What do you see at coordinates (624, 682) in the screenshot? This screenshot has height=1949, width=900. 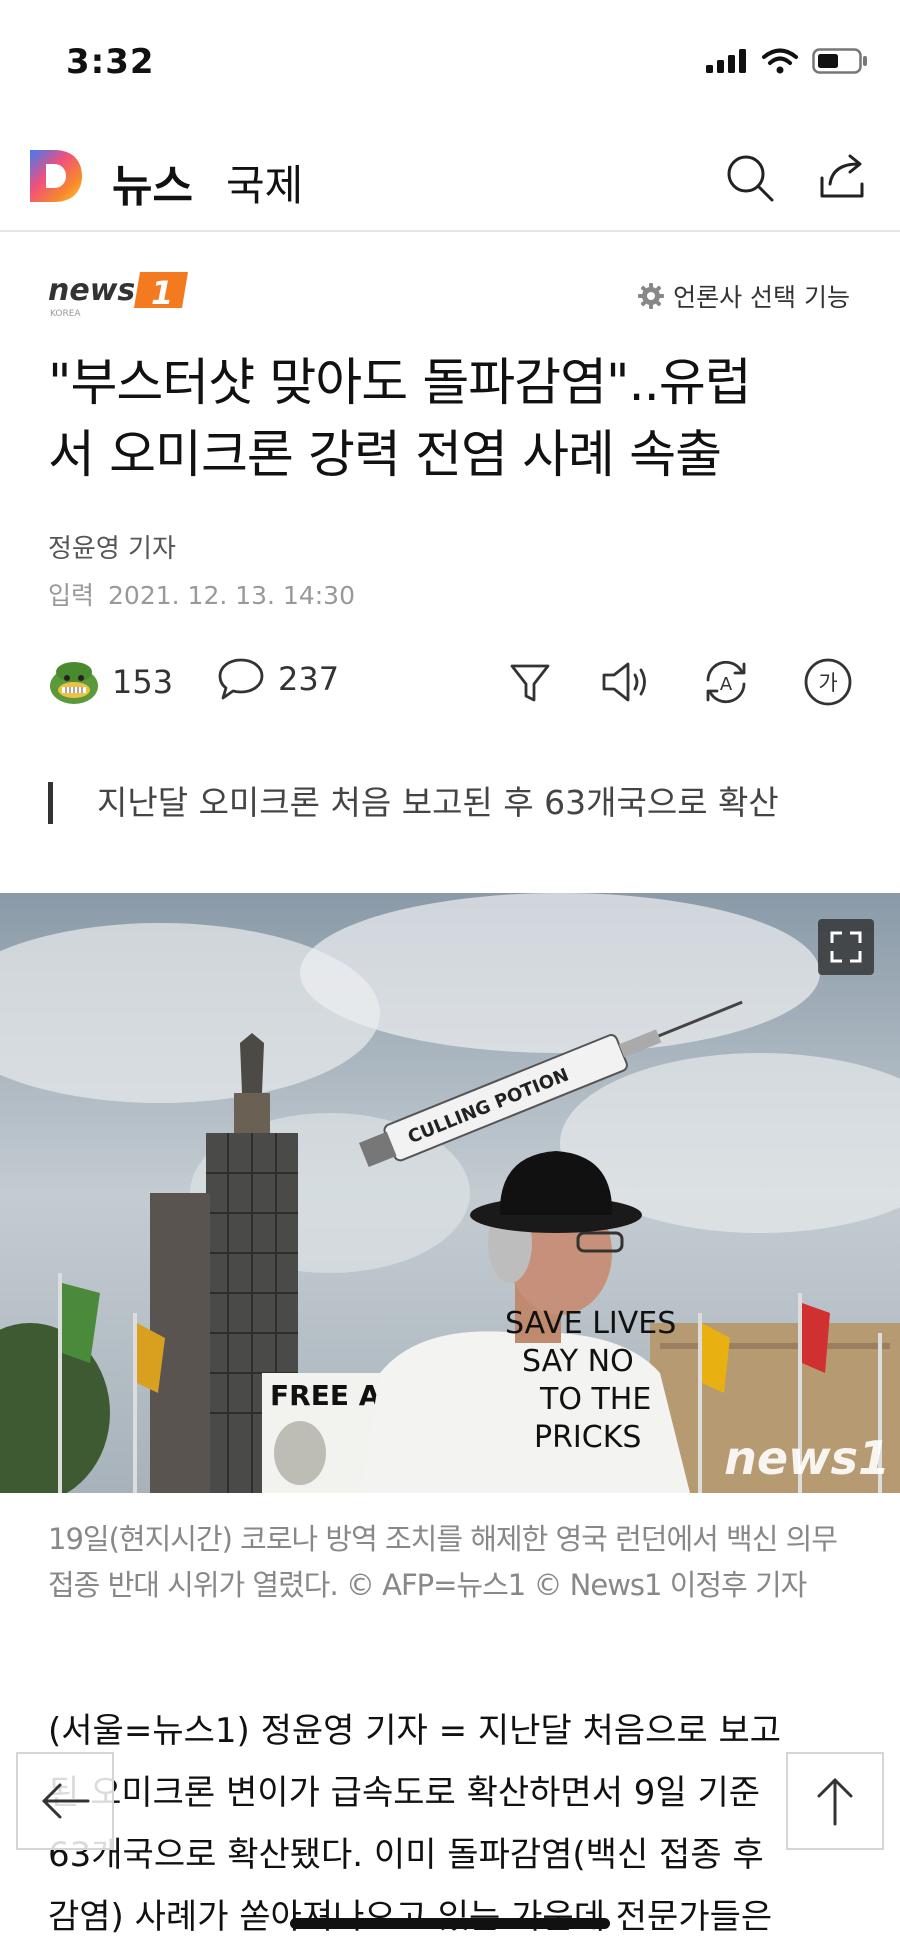 I see `speaker-icon` at bounding box center [624, 682].